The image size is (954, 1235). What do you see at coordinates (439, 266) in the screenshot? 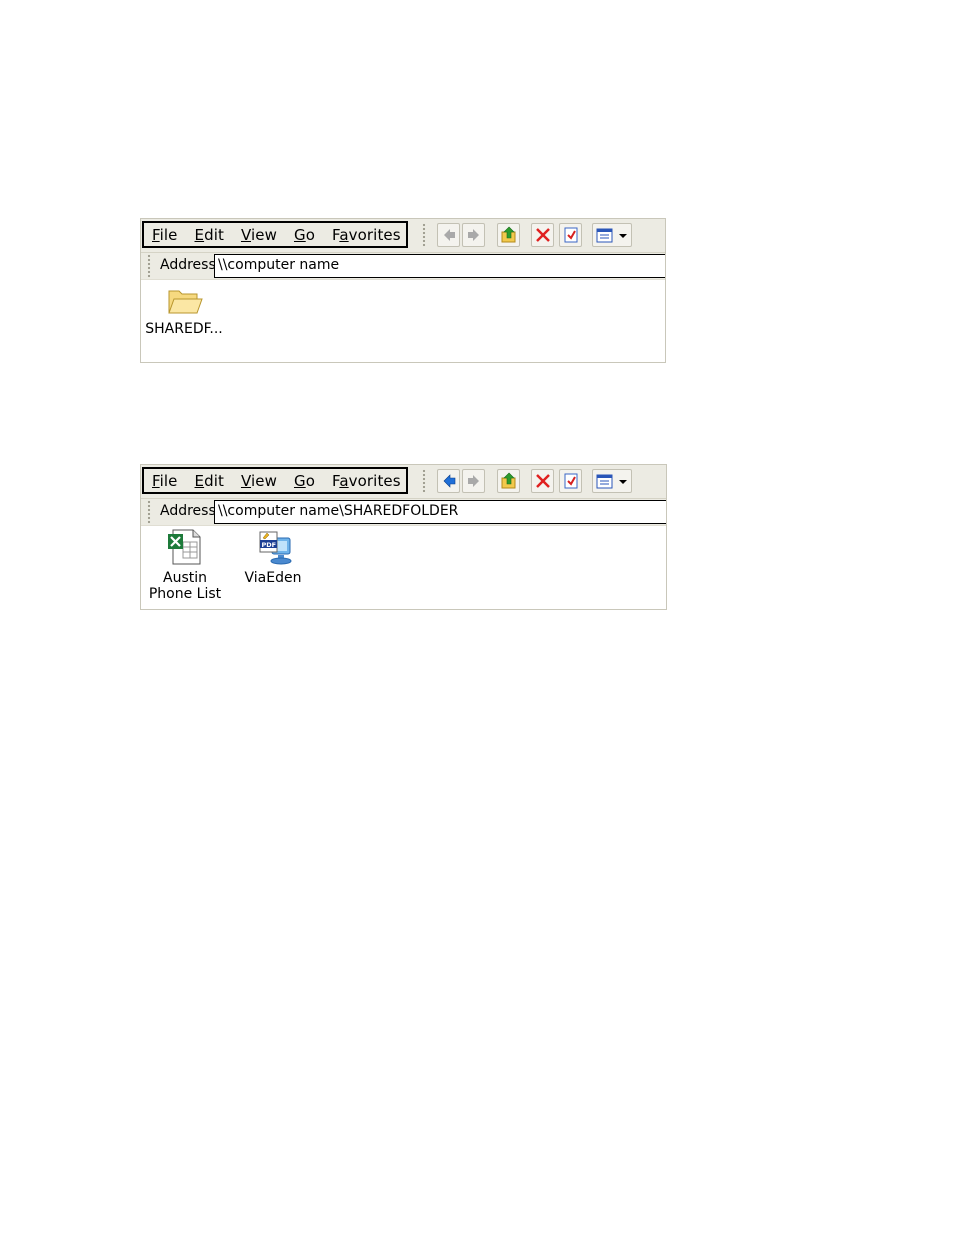
I see `address-input: \\computer name` at bounding box center [439, 266].